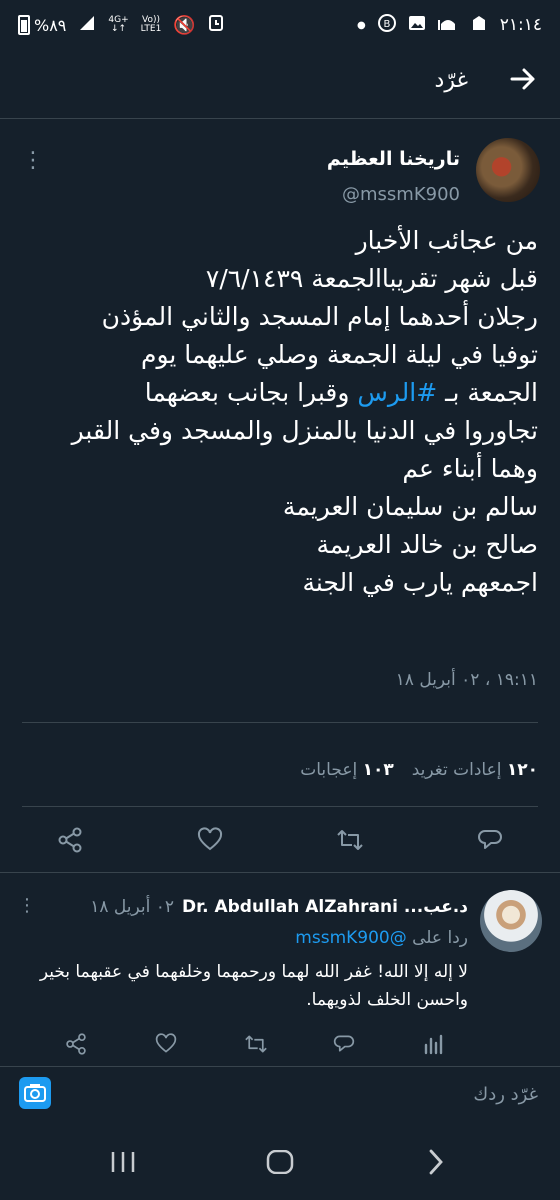  What do you see at coordinates (339, 354) in the screenshot?
I see `tweet-line: توفيا في ليلة الجمعة وصلي عليهما يوم` at bounding box center [339, 354].